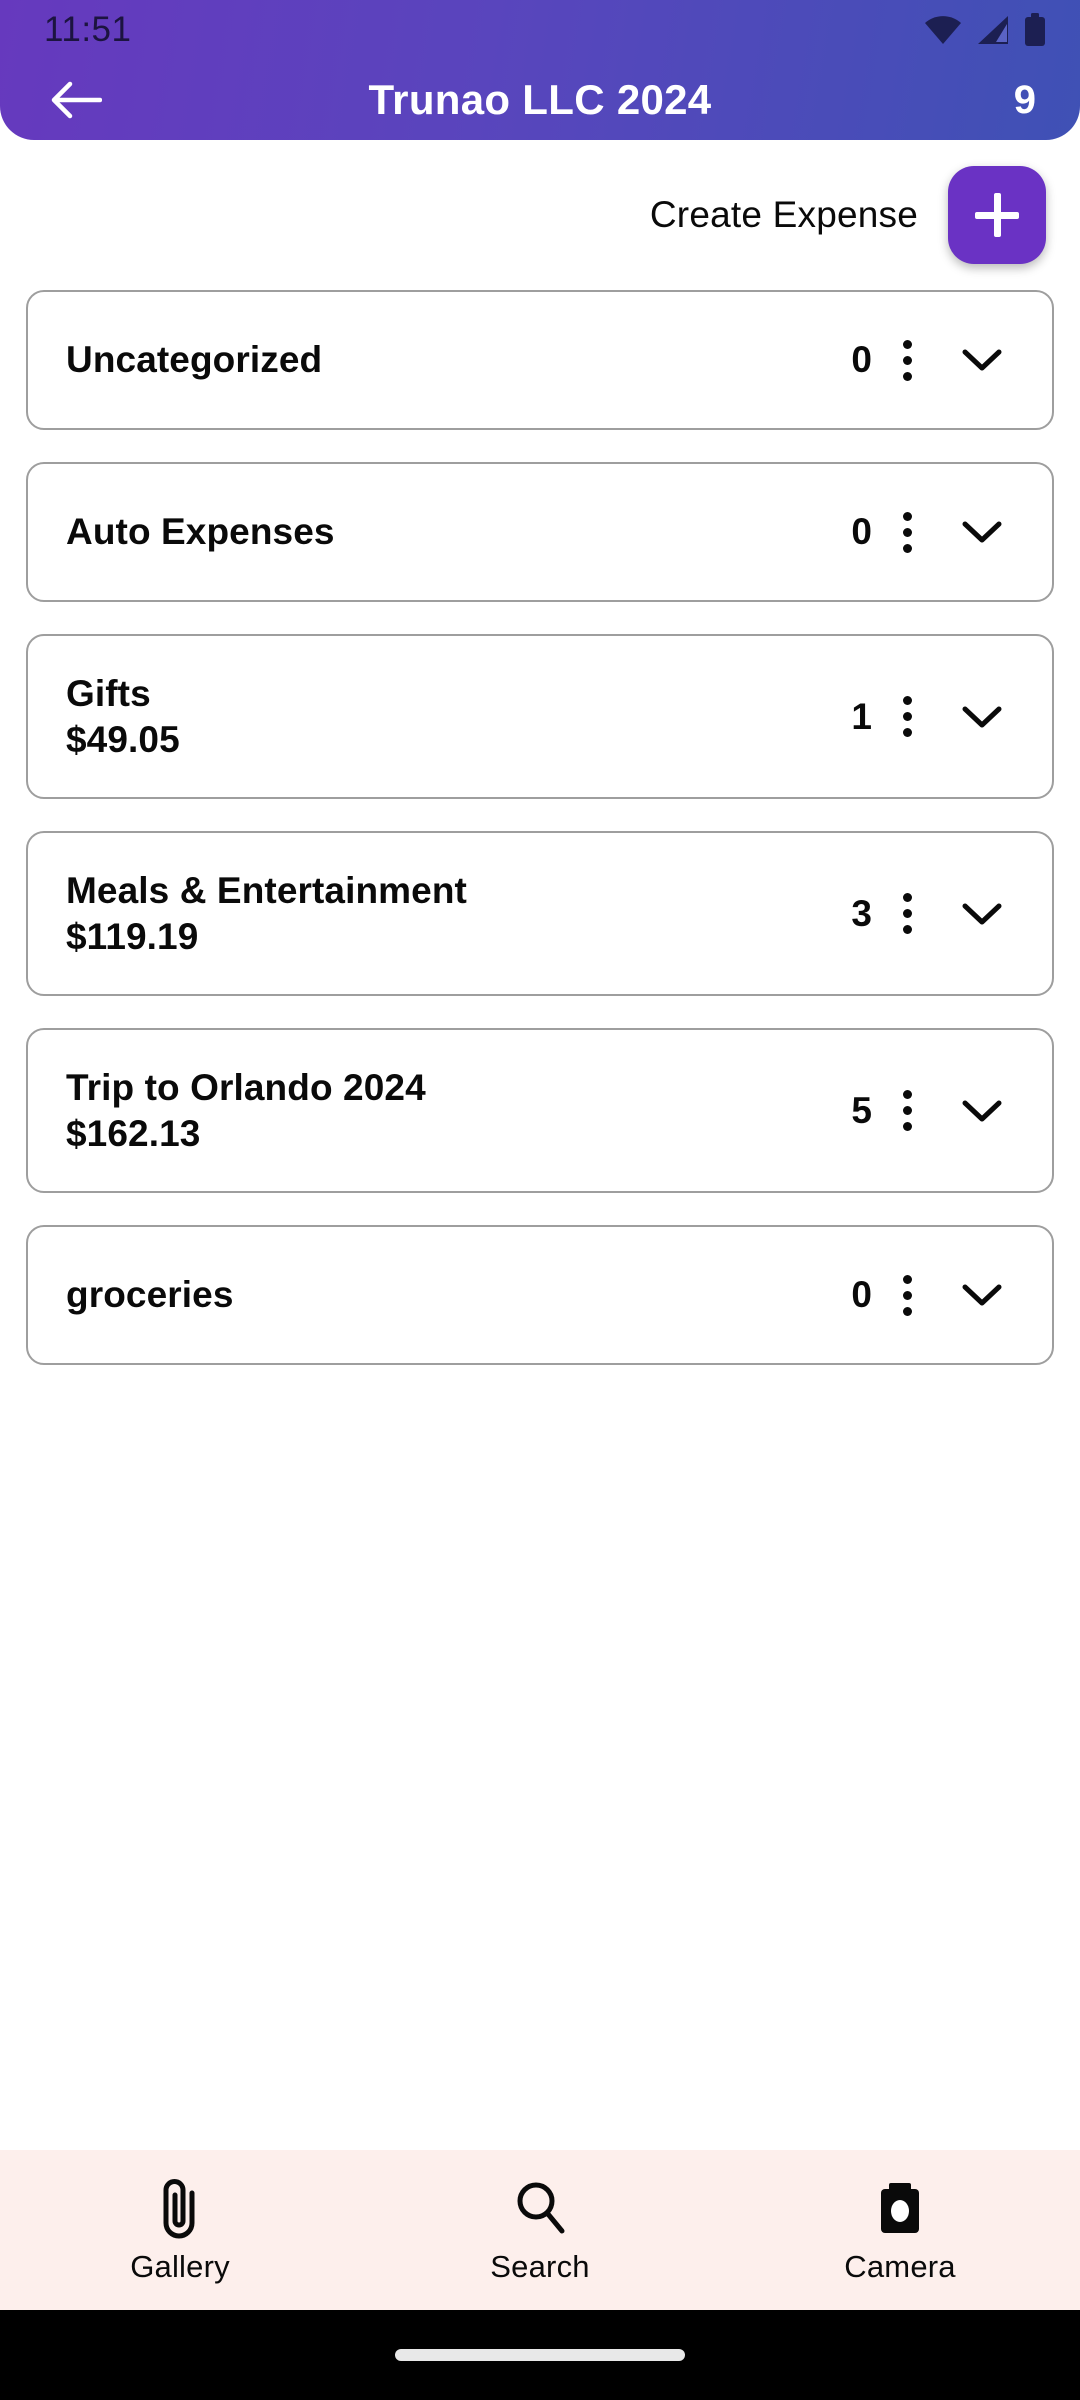  I want to click on bottom-navigation-bar: Gallery Search Camera, so click(540, 2230).